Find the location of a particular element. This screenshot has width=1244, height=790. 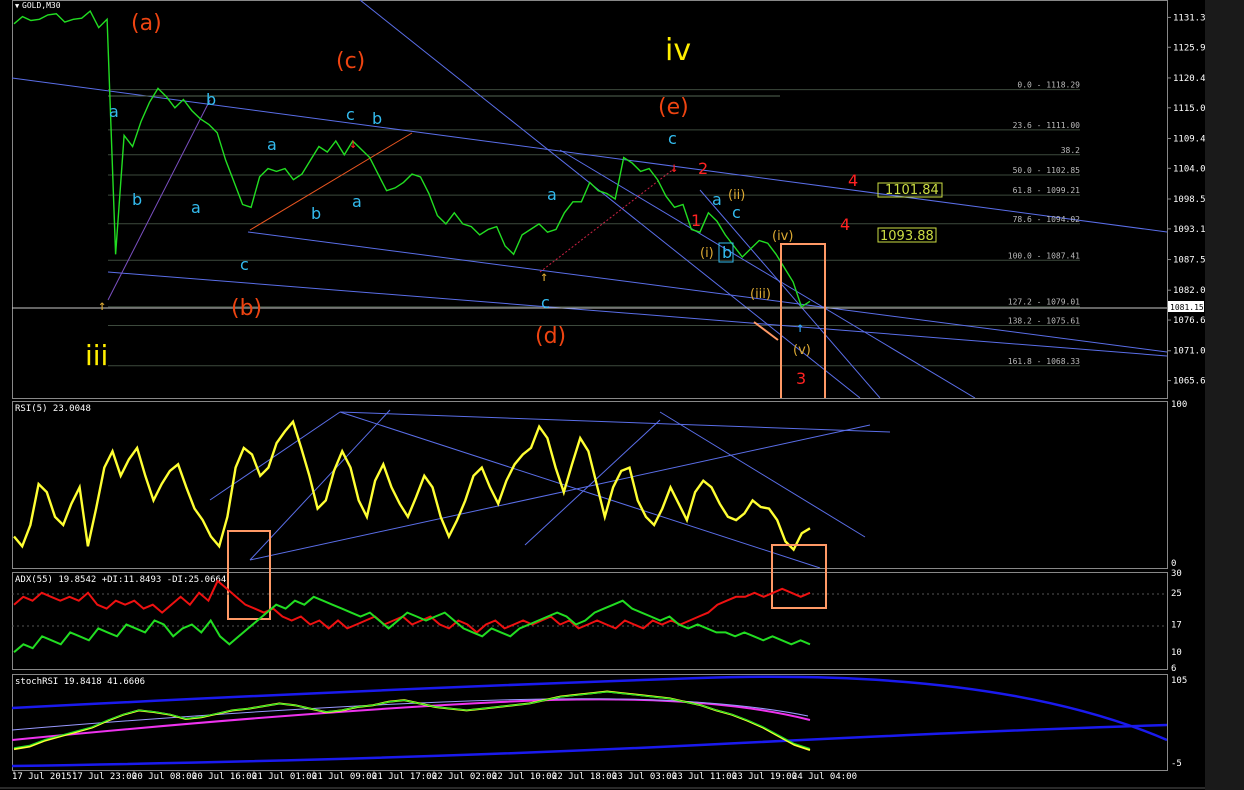

fib-label: 23.6 - 1111.00 is located at coordinates (1047, 125).